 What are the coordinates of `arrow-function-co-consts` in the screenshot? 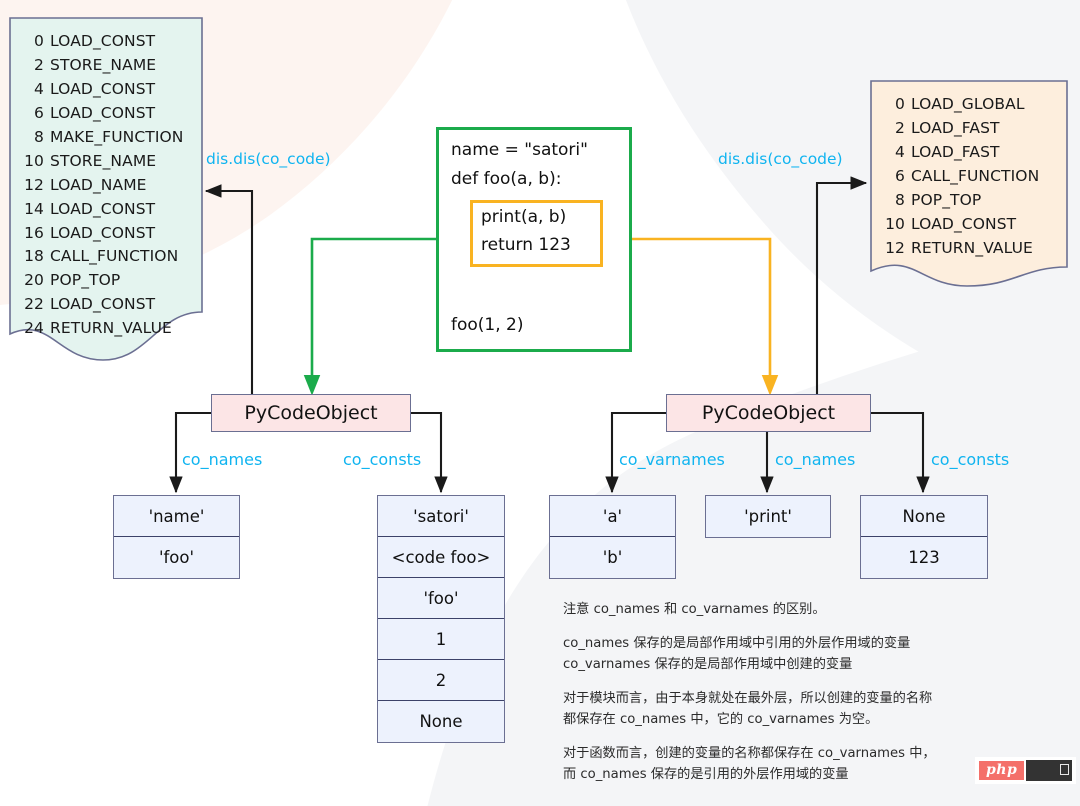 It's located at (900, 452).